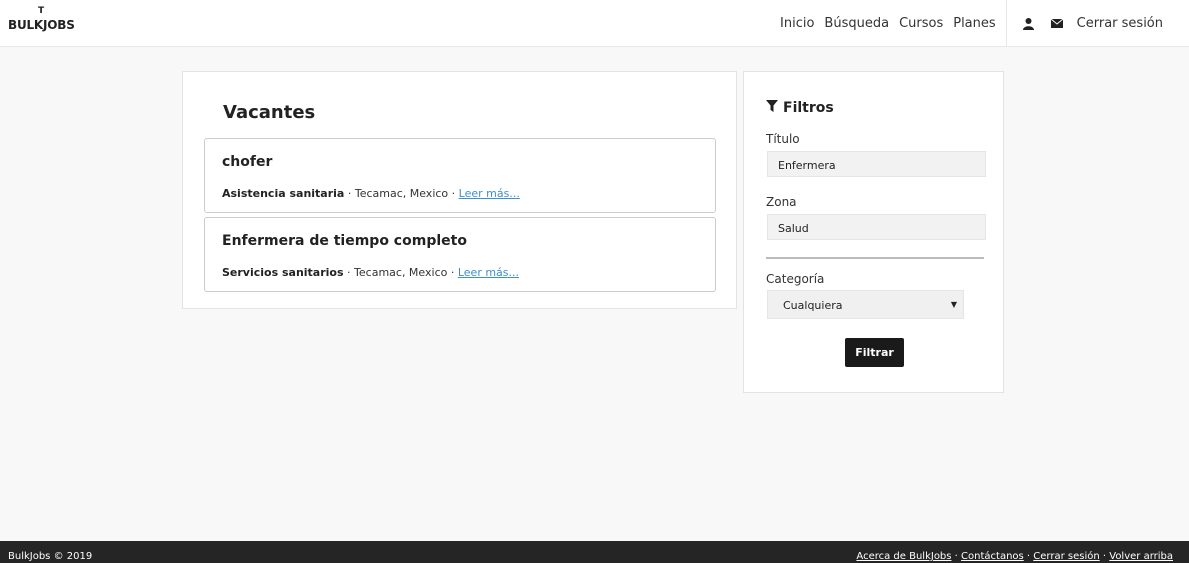 The image size is (1189, 563). Describe the element at coordinates (783, 139) in the screenshot. I see `titulo-label: Título` at that location.